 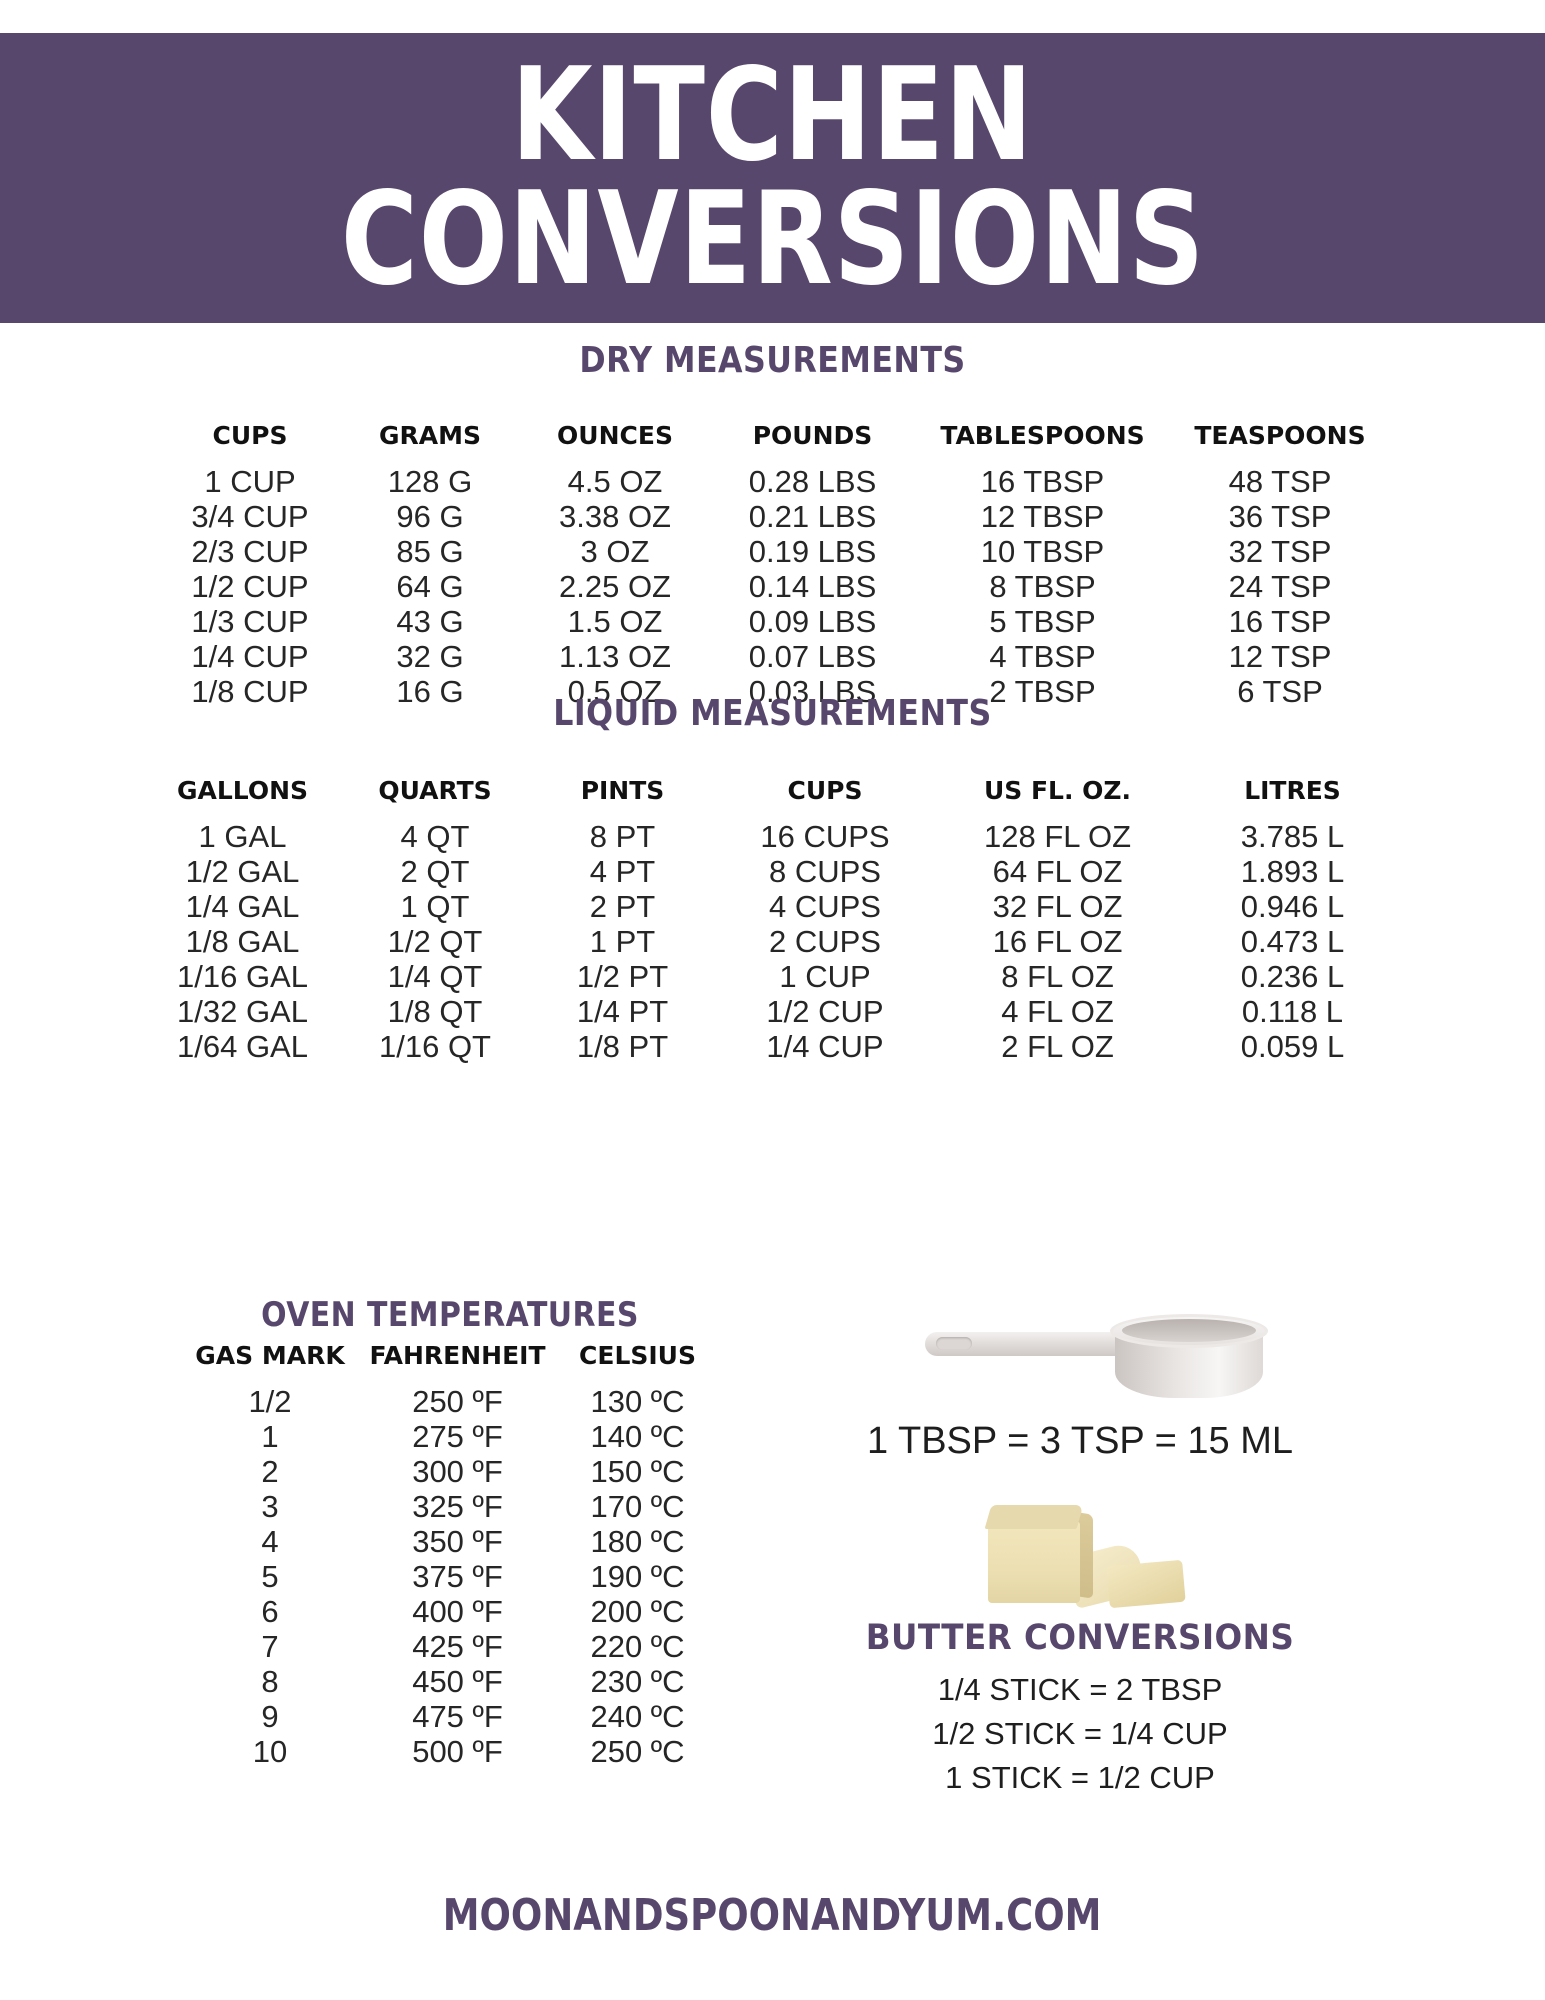 I want to click on measuring-spoon-icon, so click(x=1080, y=1350).